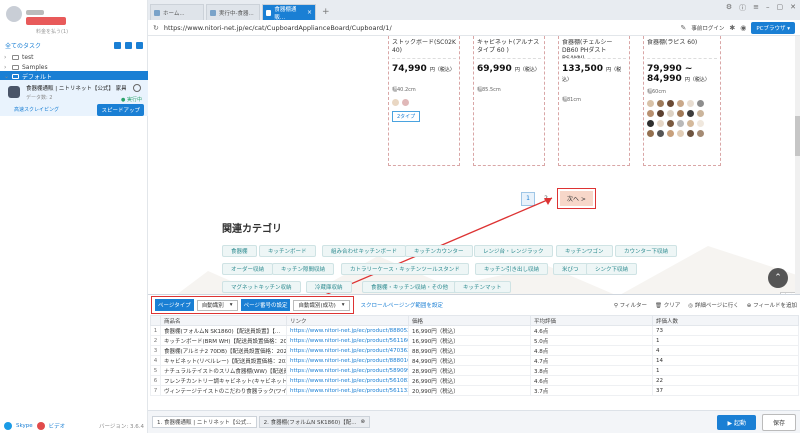  What do you see at coordinates (725, 390) in the screenshot?
I see `table-cell: 37` at bounding box center [725, 390].